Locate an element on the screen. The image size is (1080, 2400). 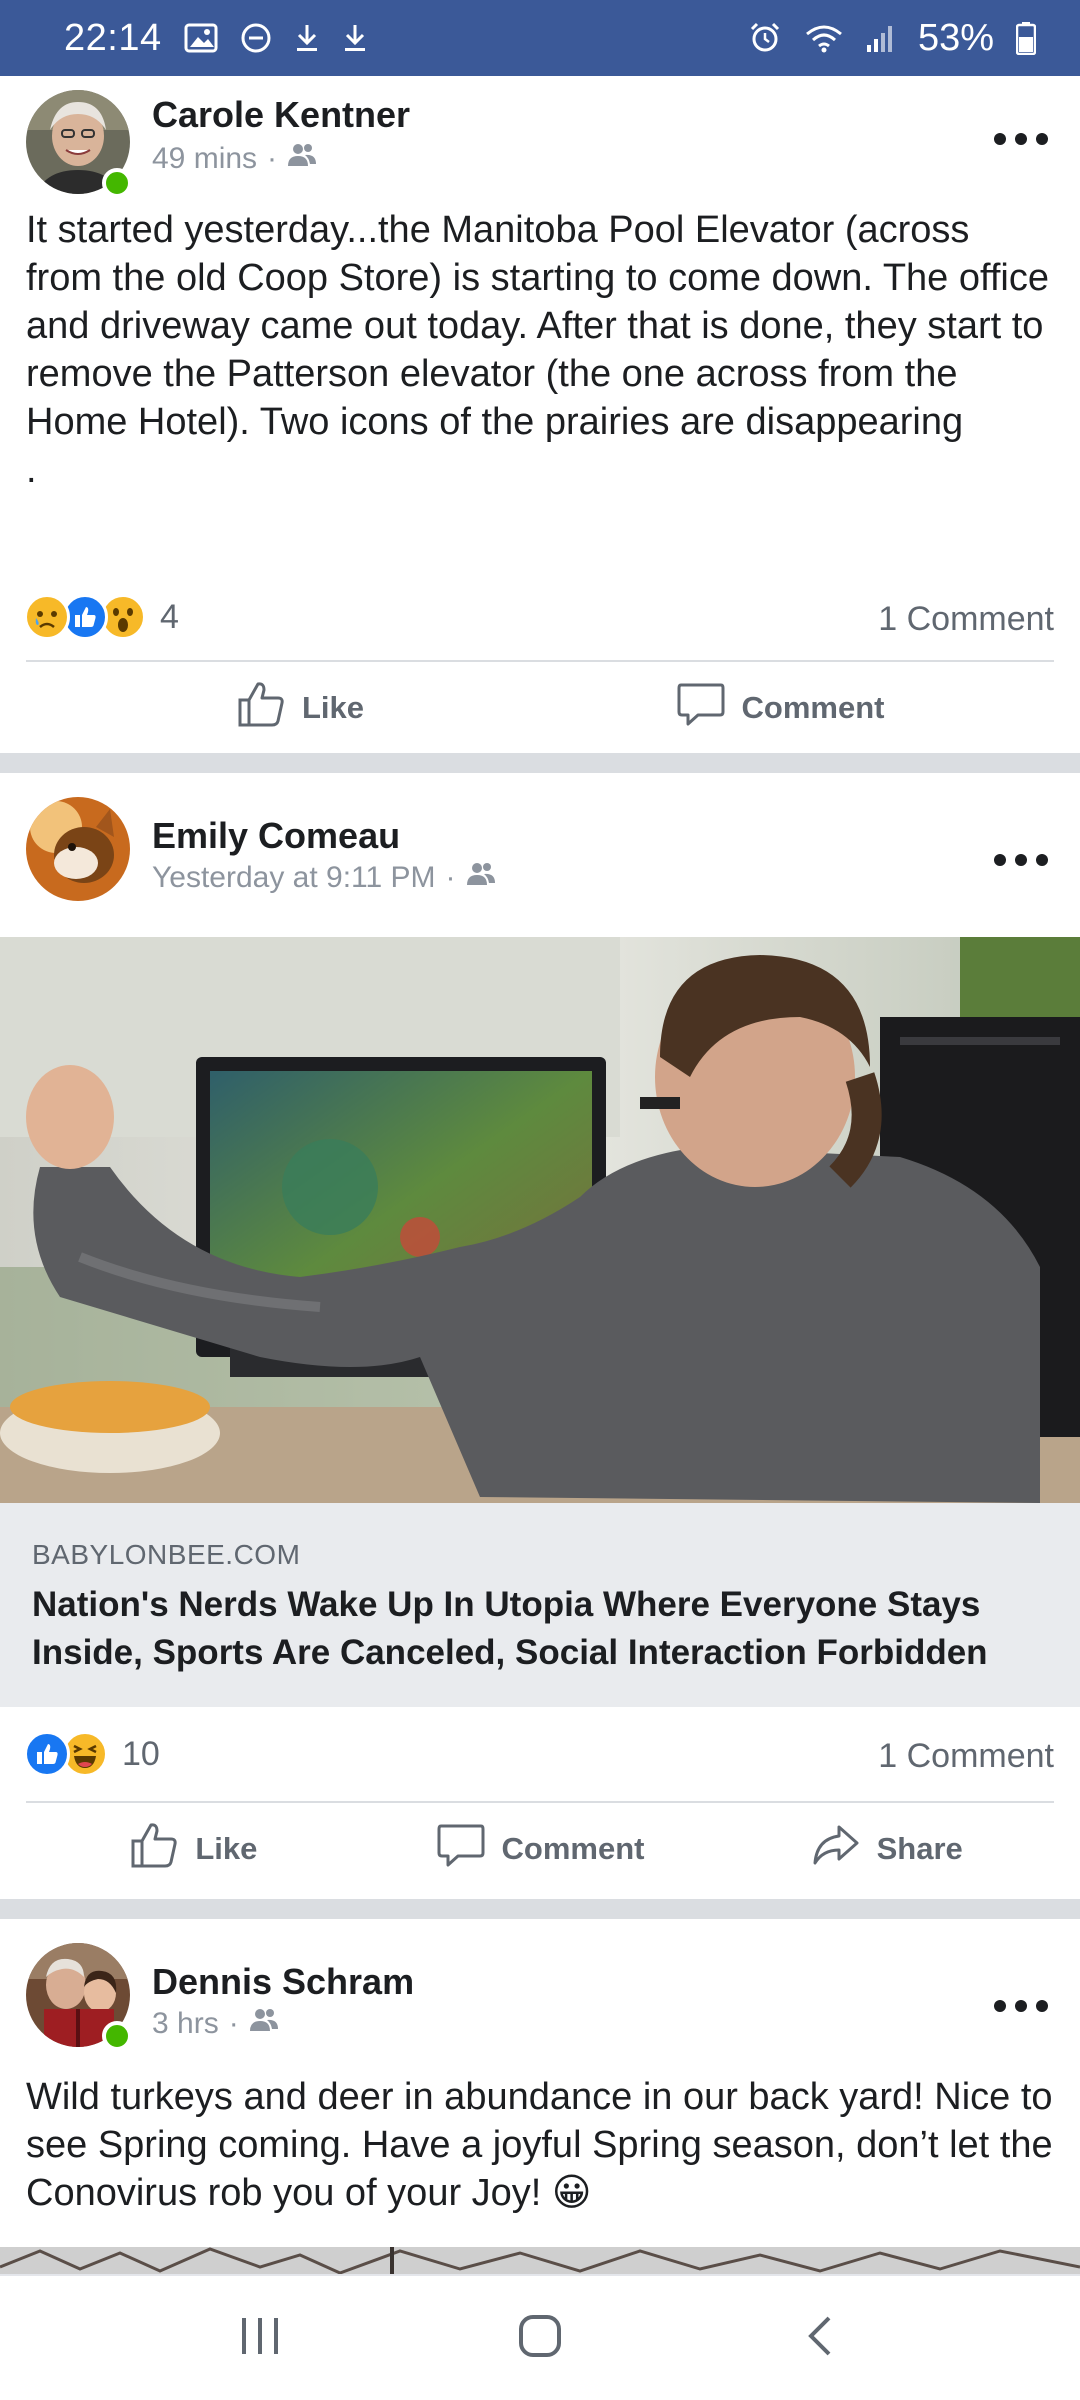
link-domain: BABYLONBEE.COM is located at coordinates (166, 1554).